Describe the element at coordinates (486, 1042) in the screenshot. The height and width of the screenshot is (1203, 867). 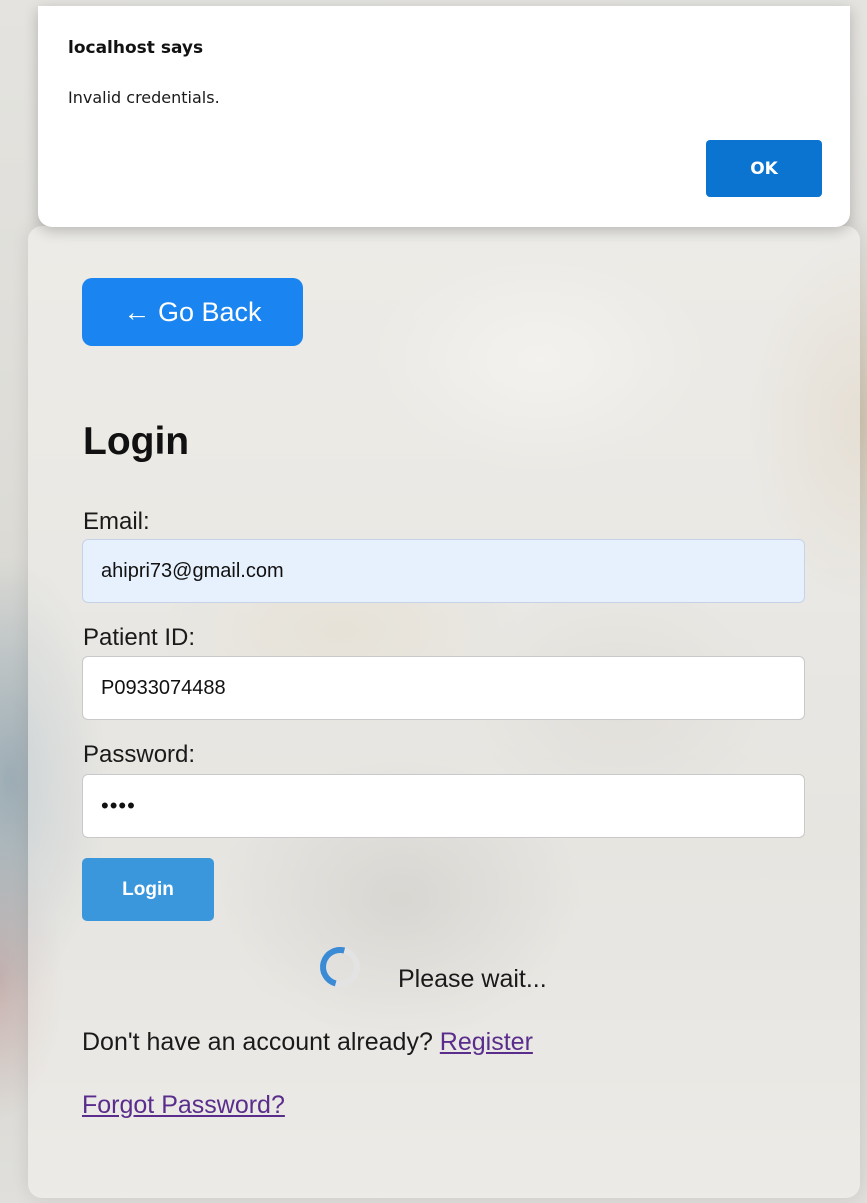
I see `register-link: Register` at that location.